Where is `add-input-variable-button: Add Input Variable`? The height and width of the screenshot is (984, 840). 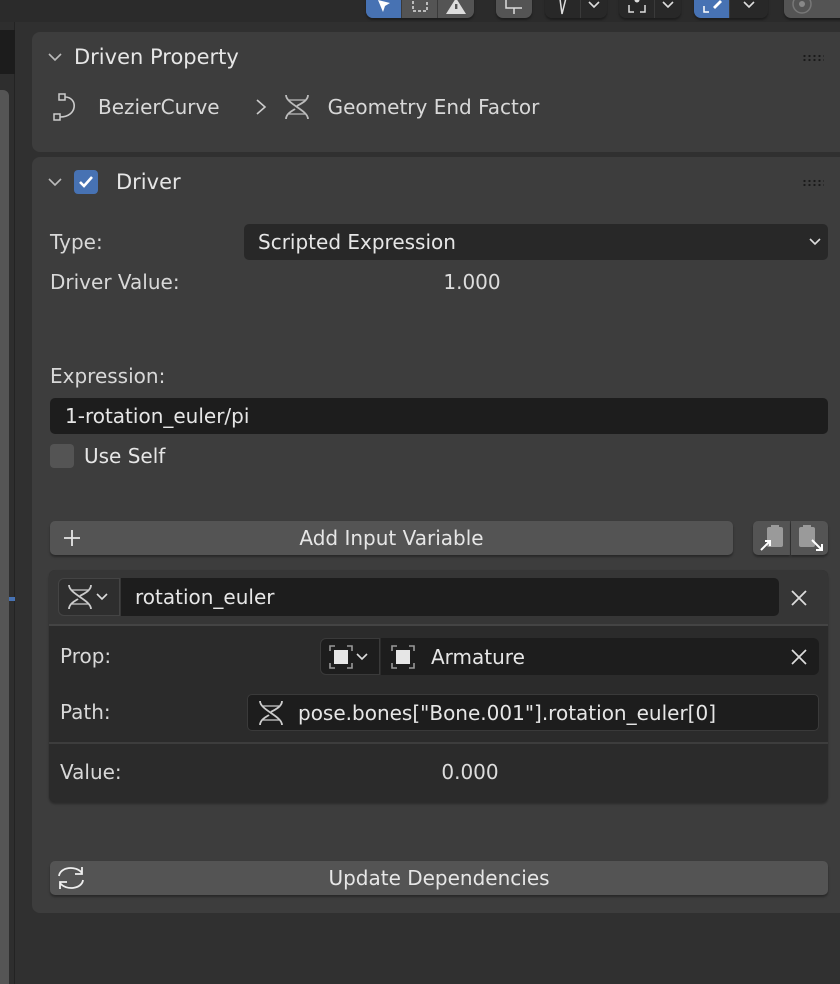 add-input-variable-button: Add Input Variable is located at coordinates (391, 538).